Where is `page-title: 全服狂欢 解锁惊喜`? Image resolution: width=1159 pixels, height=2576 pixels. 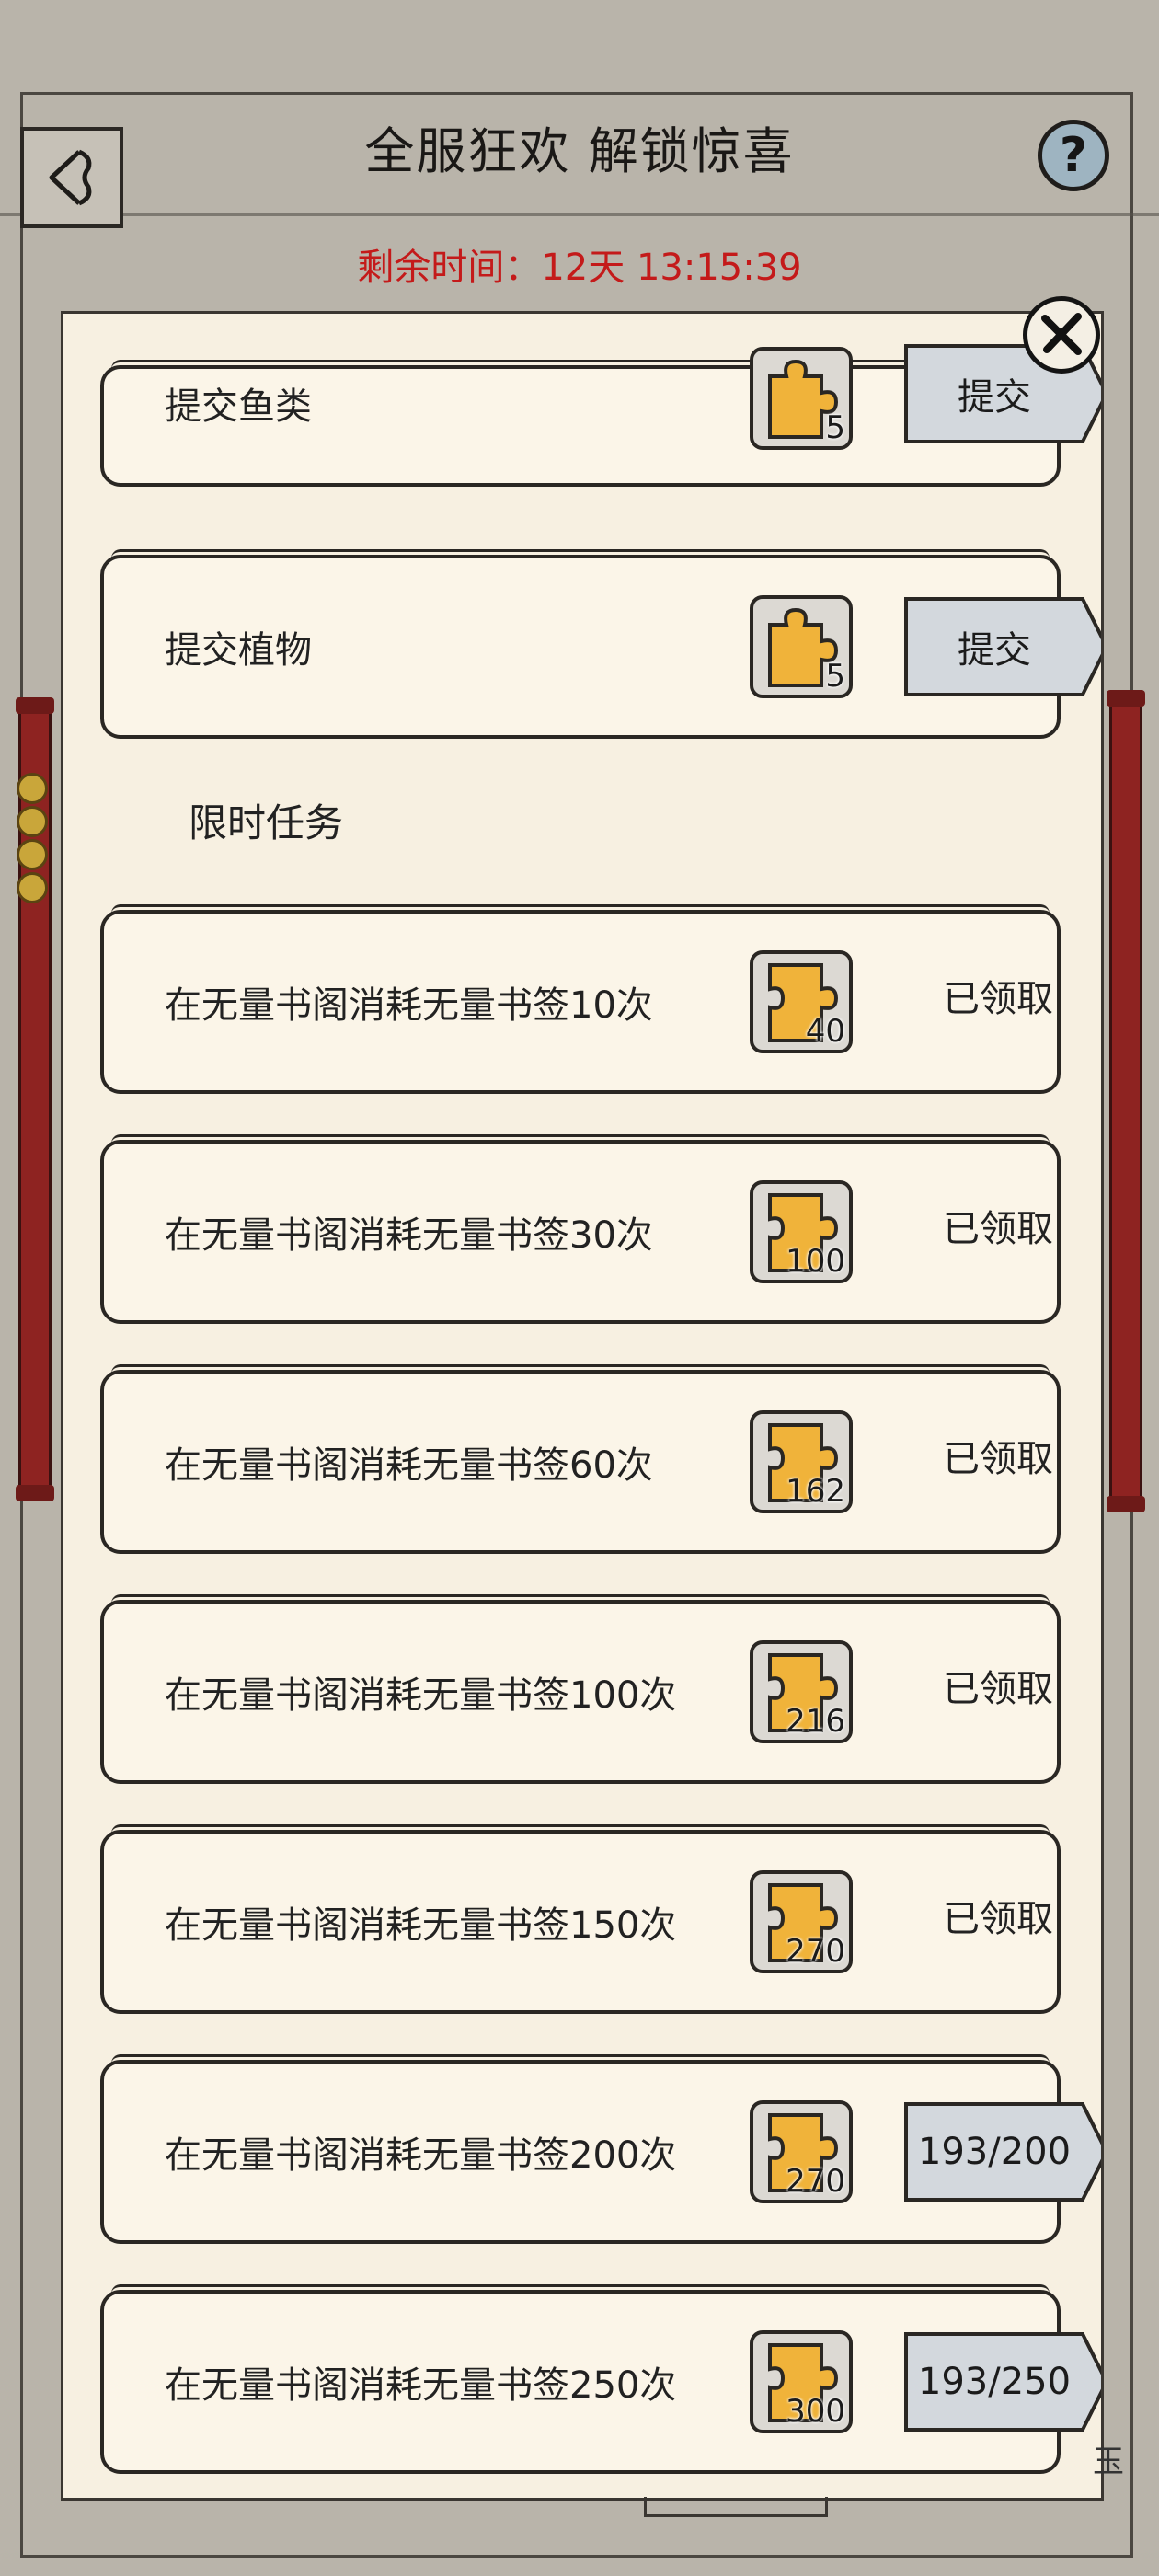 page-title: 全服狂欢 解锁惊喜 is located at coordinates (579, 151).